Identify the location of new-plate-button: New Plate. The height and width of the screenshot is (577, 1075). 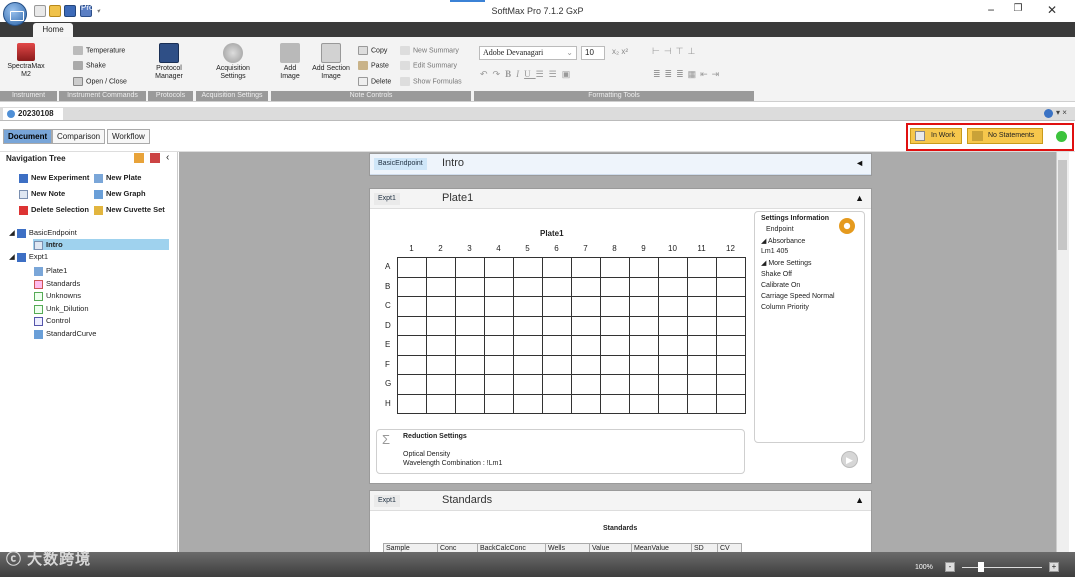
(117, 178).